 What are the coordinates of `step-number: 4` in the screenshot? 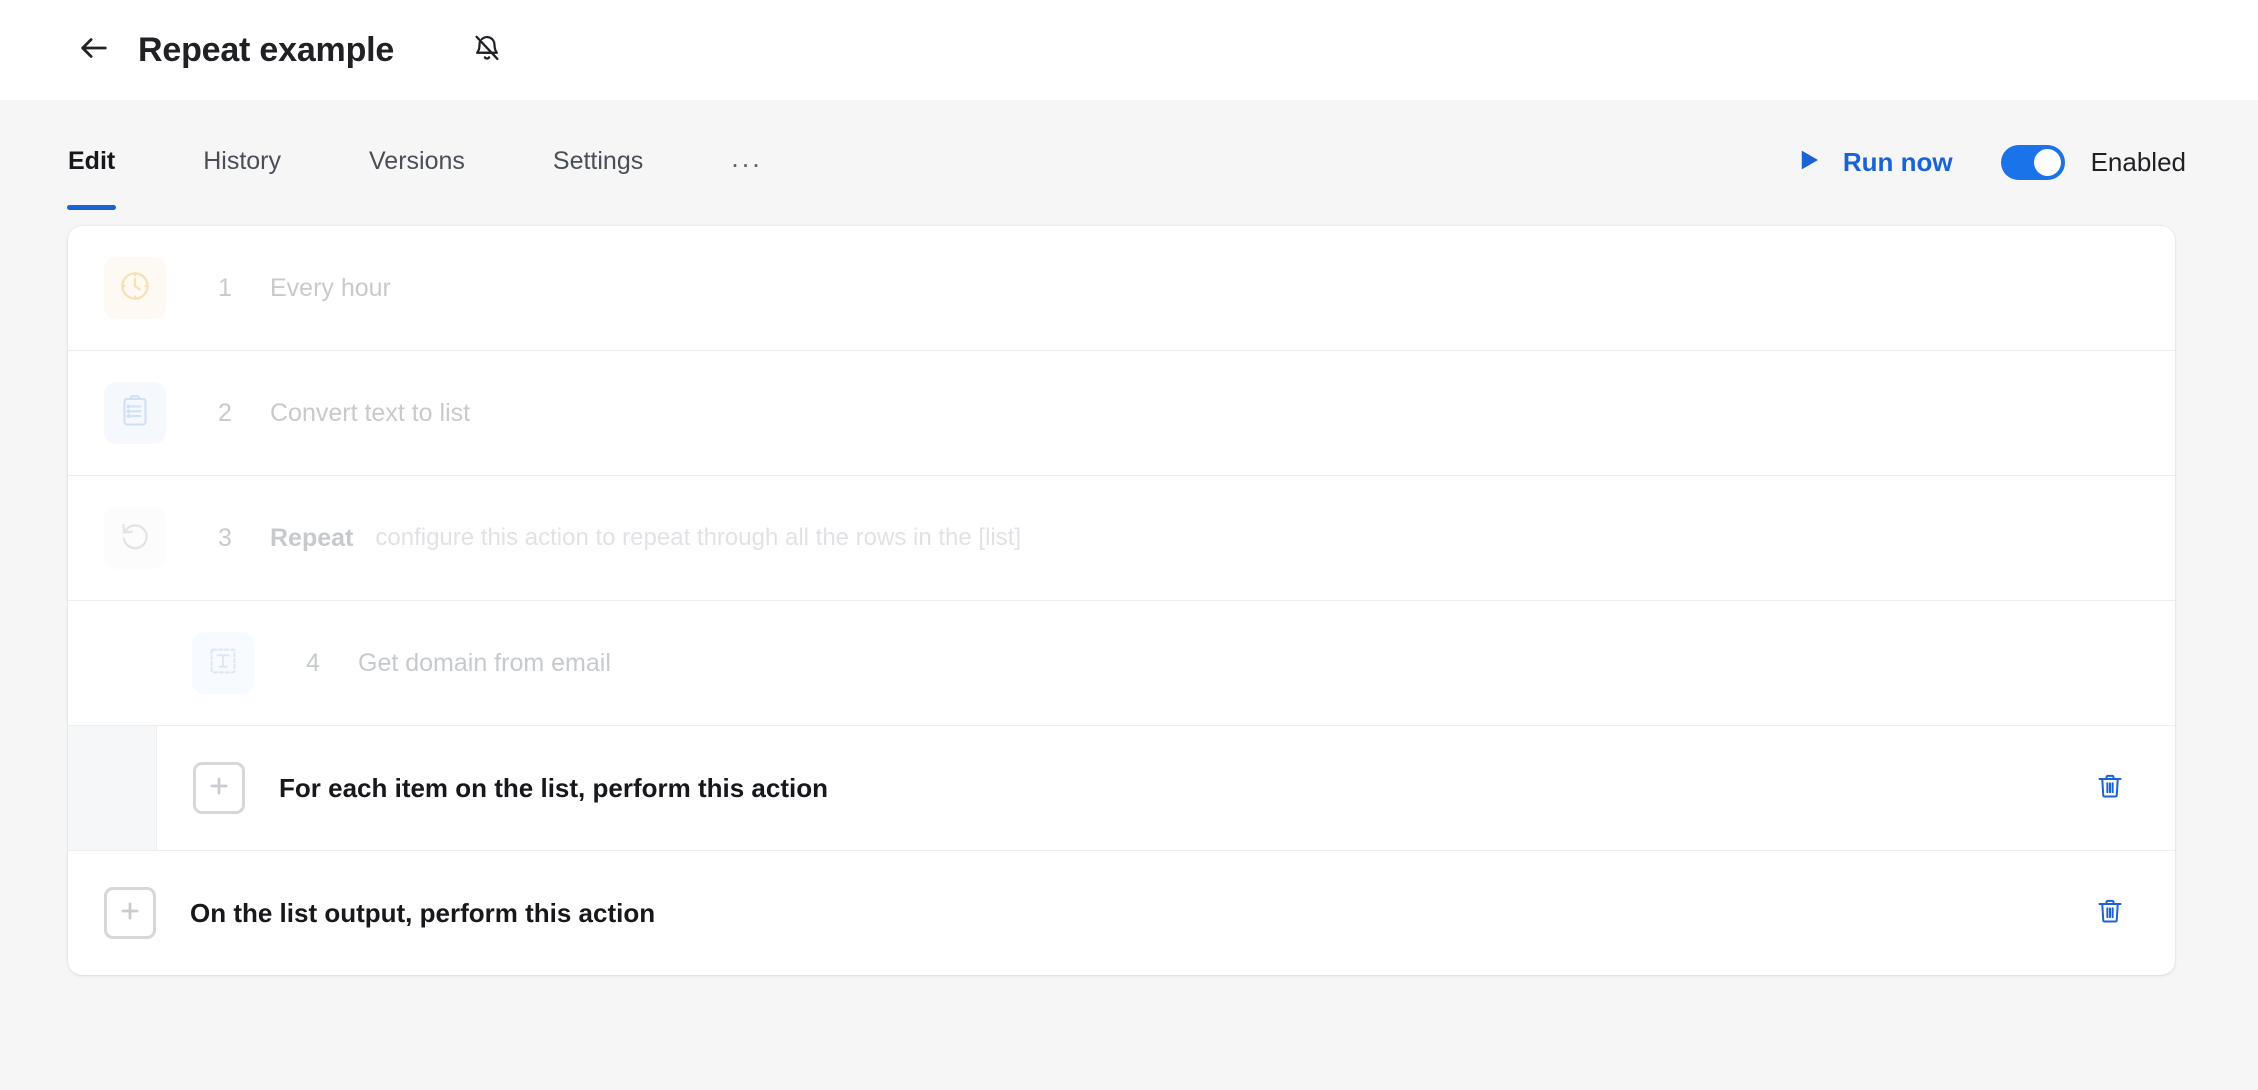 It's located at (313, 662).